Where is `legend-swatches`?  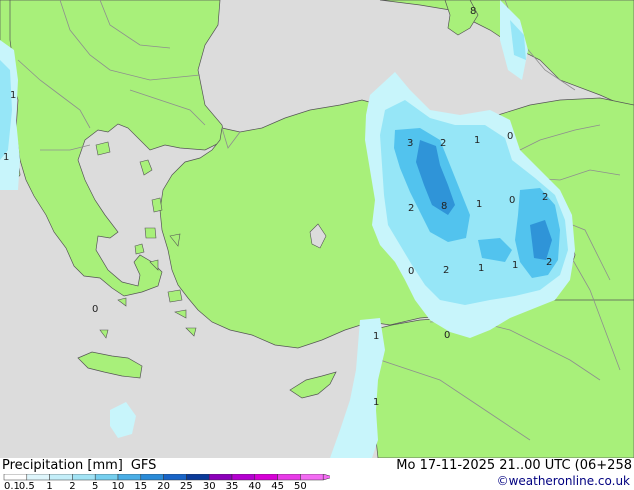
legend-swatches is located at coordinates (166, 477).